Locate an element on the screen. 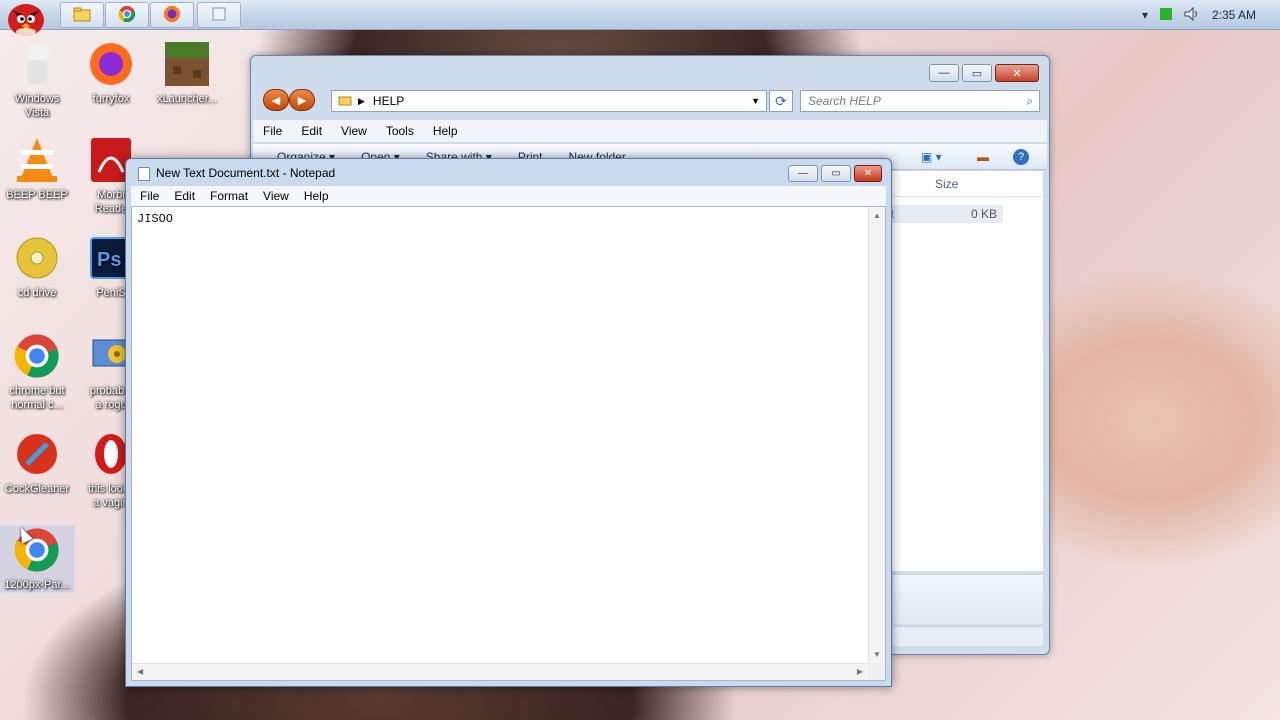  chevron-down-icon: ▼ is located at coordinates (755, 101).